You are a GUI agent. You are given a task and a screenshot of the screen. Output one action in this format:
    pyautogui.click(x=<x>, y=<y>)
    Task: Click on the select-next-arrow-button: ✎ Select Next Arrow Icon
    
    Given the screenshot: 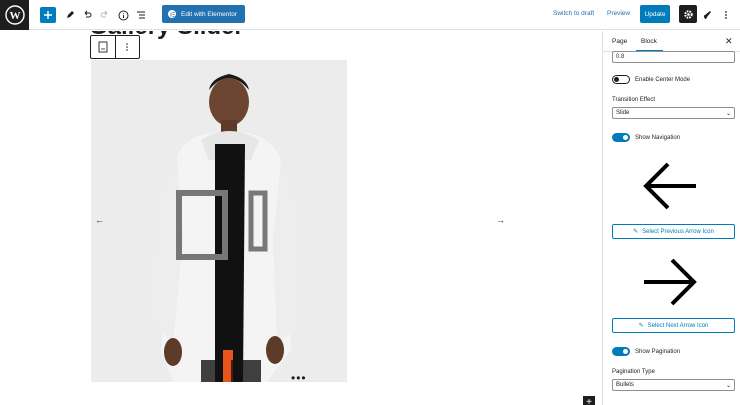 What is the action you would take?
    pyautogui.click(x=673, y=325)
    